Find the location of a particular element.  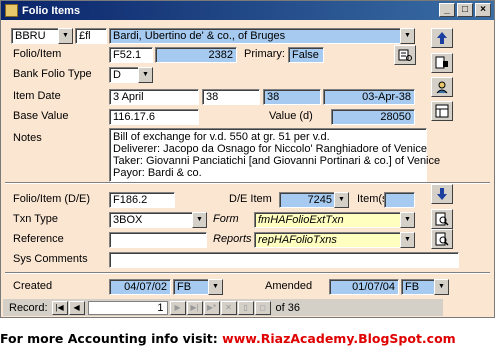

de-item-label: D/E Item is located at coordinates (250, 199).